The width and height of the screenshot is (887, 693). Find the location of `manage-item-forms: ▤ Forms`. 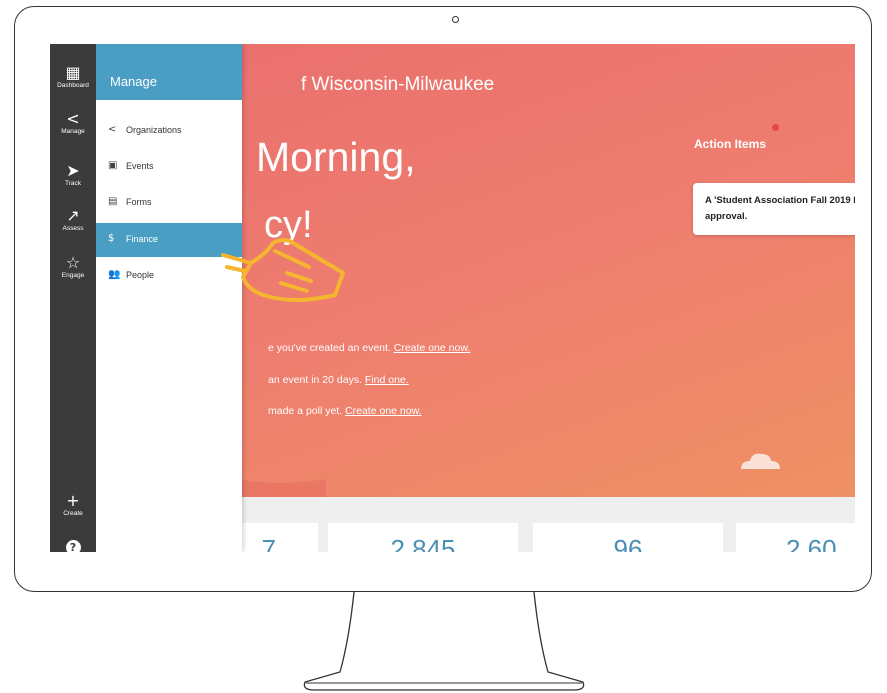

manage-item-forms: ▤ Forms is located at coordinates (169, 203).